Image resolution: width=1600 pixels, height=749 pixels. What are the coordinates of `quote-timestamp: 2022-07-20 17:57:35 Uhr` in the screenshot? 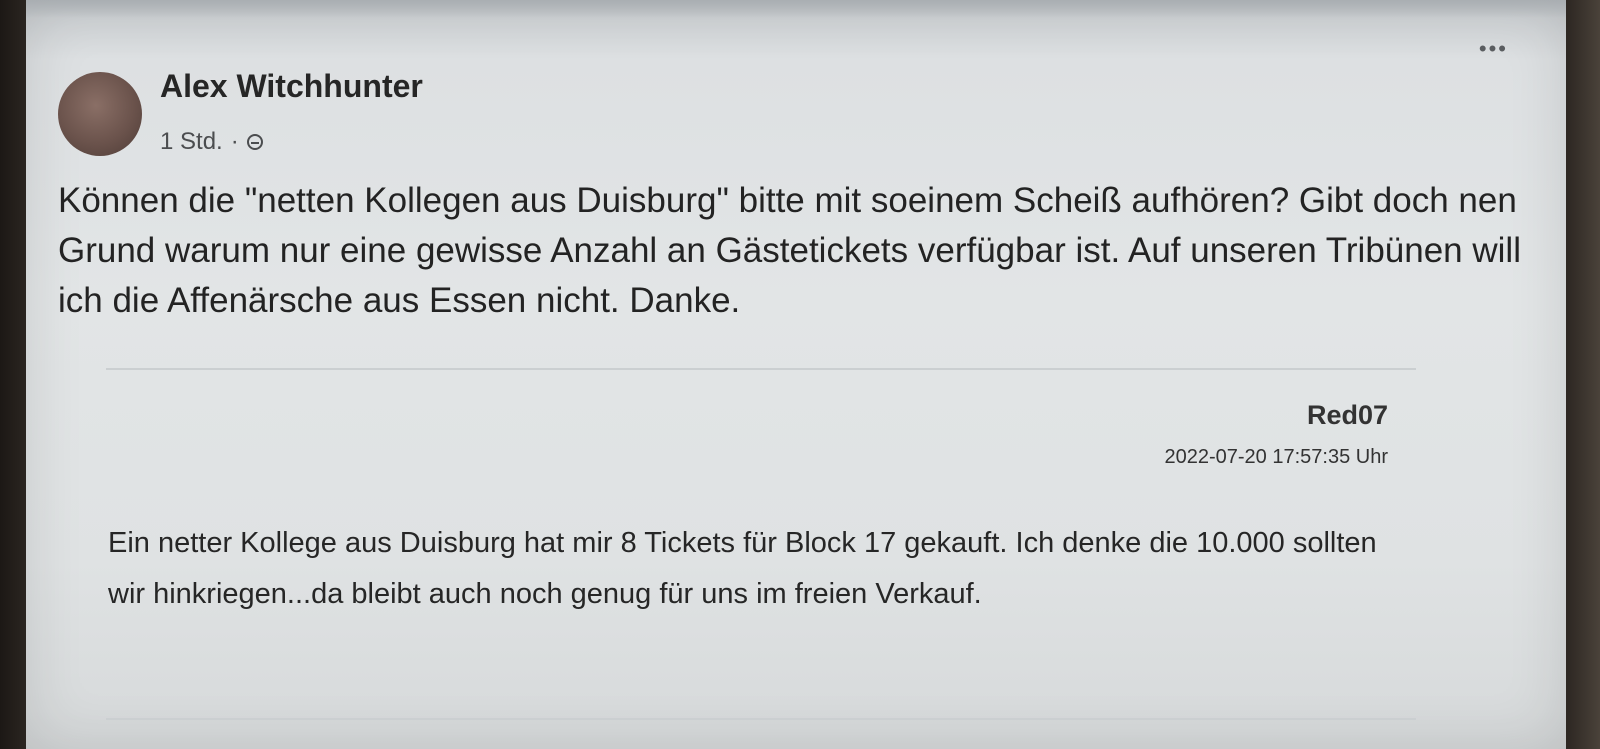 It's located at (1276, 457).